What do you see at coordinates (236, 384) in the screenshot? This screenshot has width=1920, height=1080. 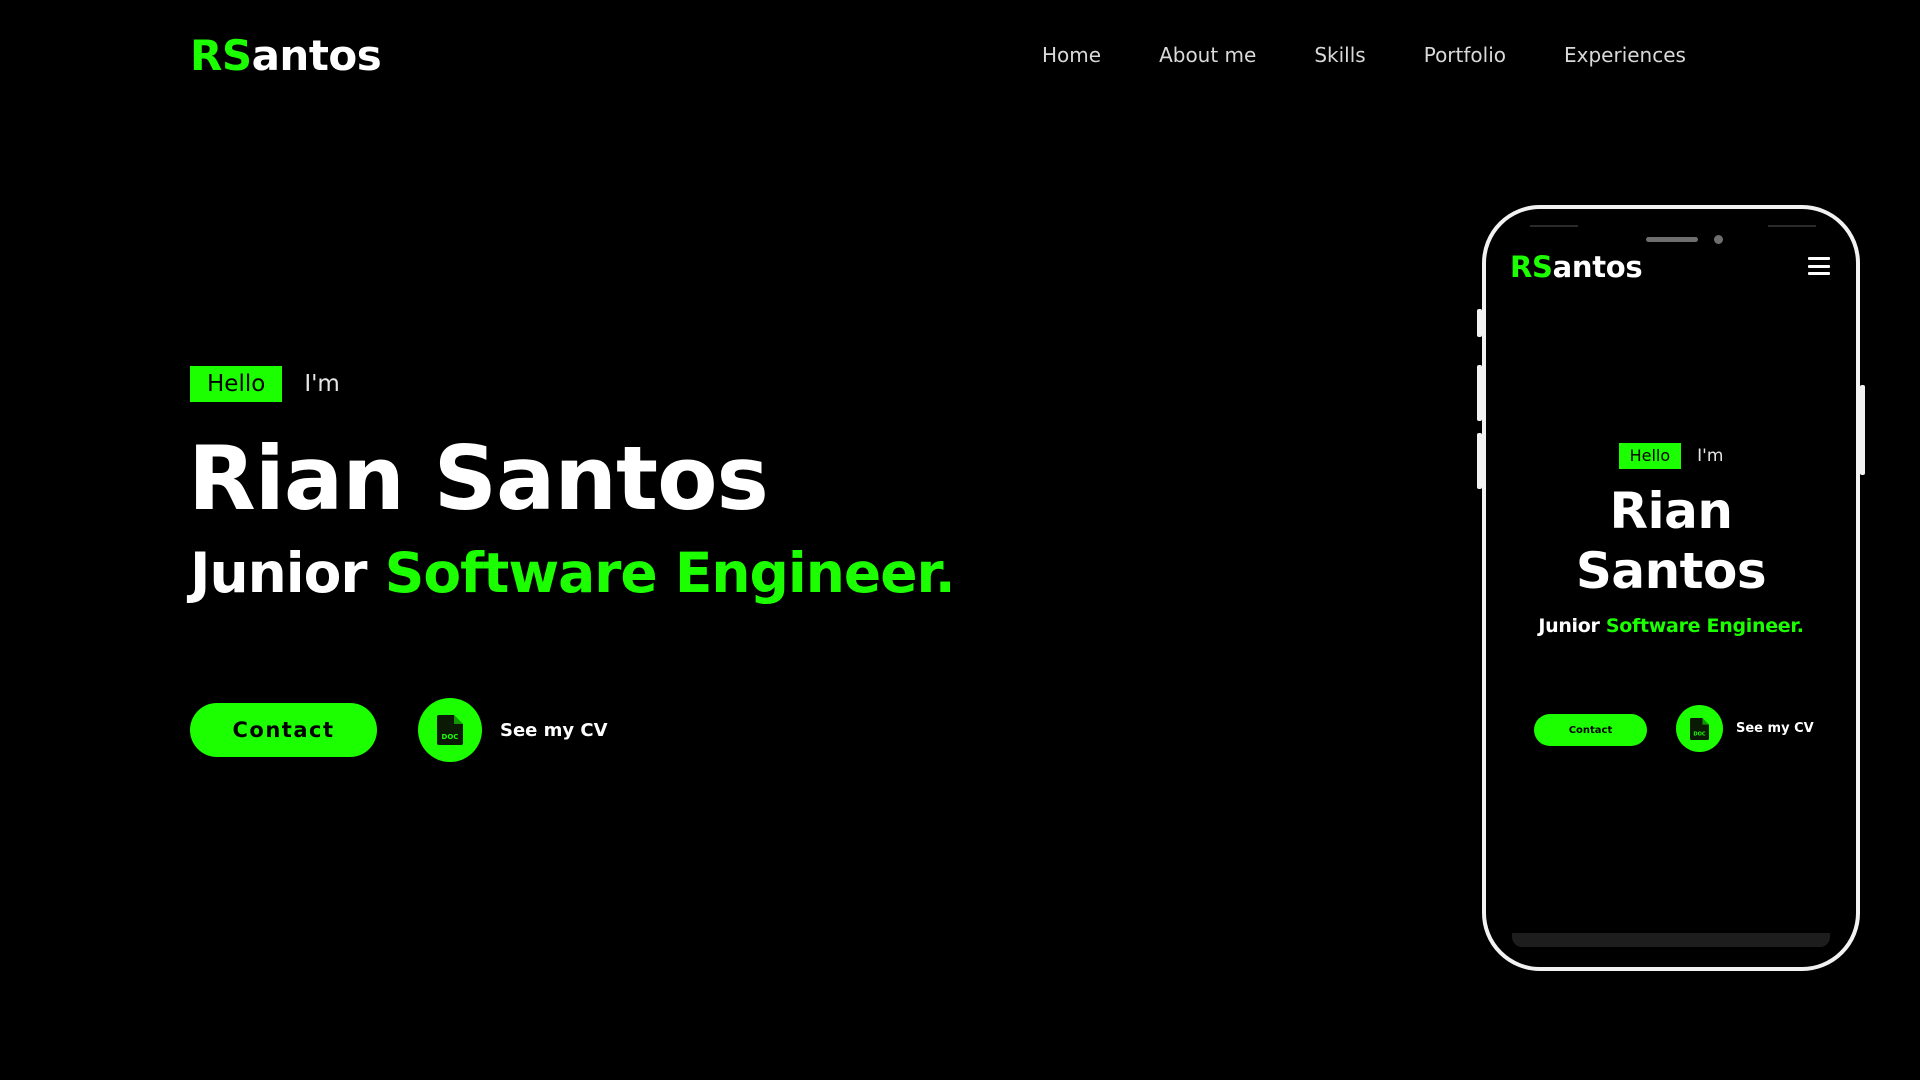 I see `hello-badge: Hello` at bounding box center [236, 384].